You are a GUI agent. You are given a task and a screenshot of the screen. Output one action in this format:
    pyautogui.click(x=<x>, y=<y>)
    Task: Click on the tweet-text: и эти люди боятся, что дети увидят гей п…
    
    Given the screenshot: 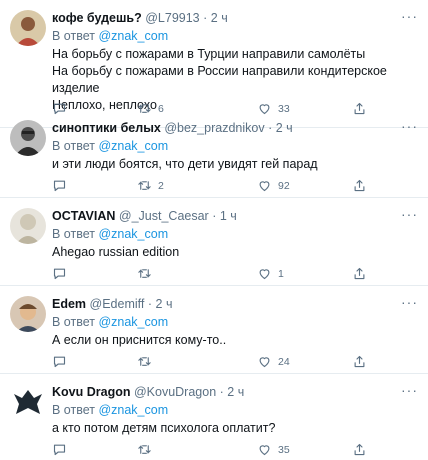 What is the action you would take?
    pyautogui.click(x=237, y=164)
    